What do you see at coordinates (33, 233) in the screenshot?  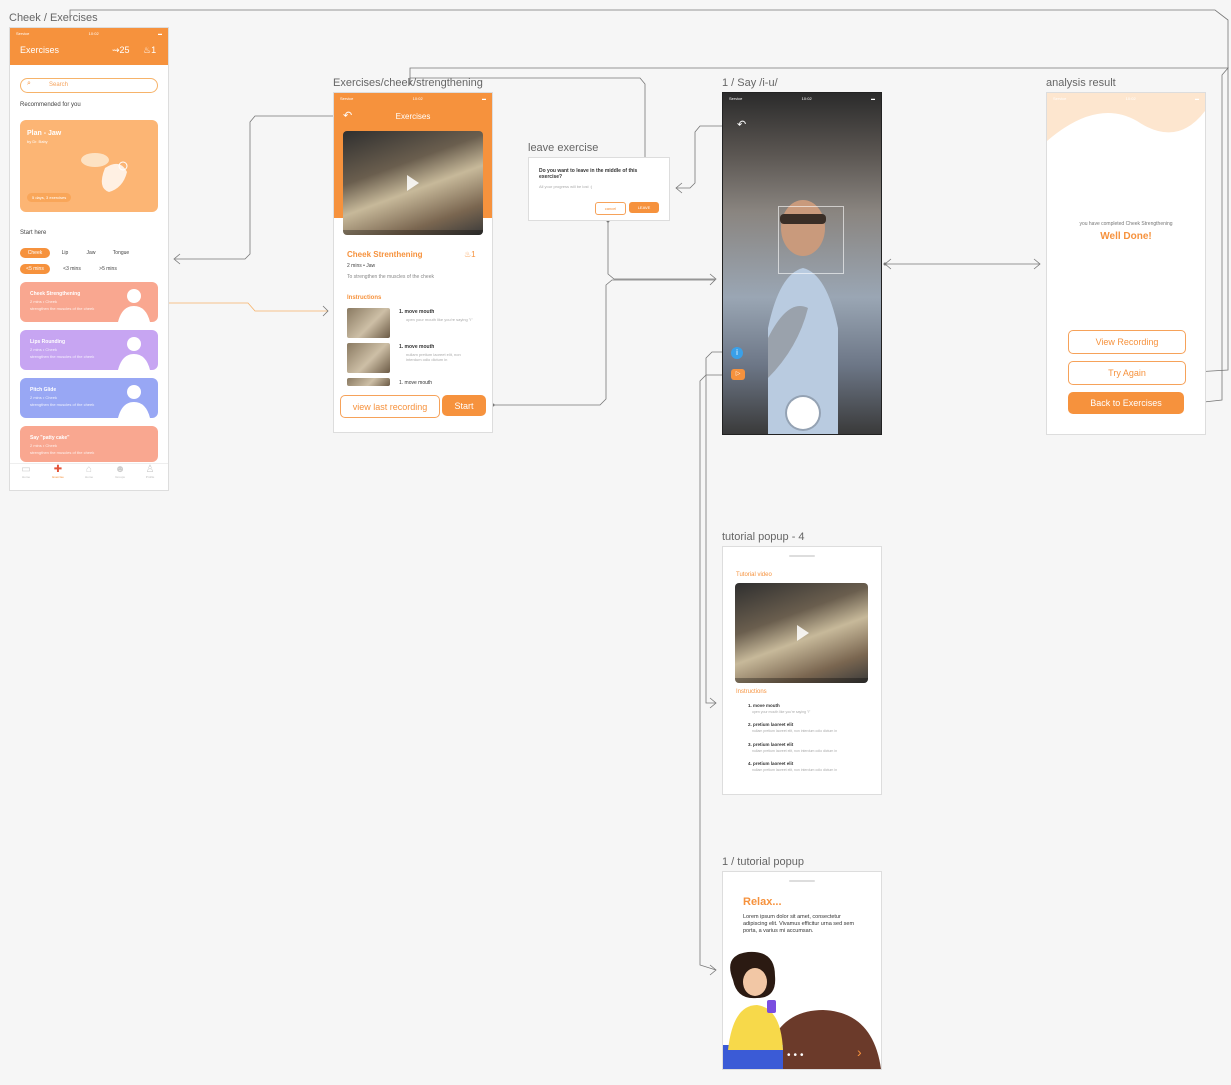 I see `start-here-heading: Start here` at bounding box center [33, 233].